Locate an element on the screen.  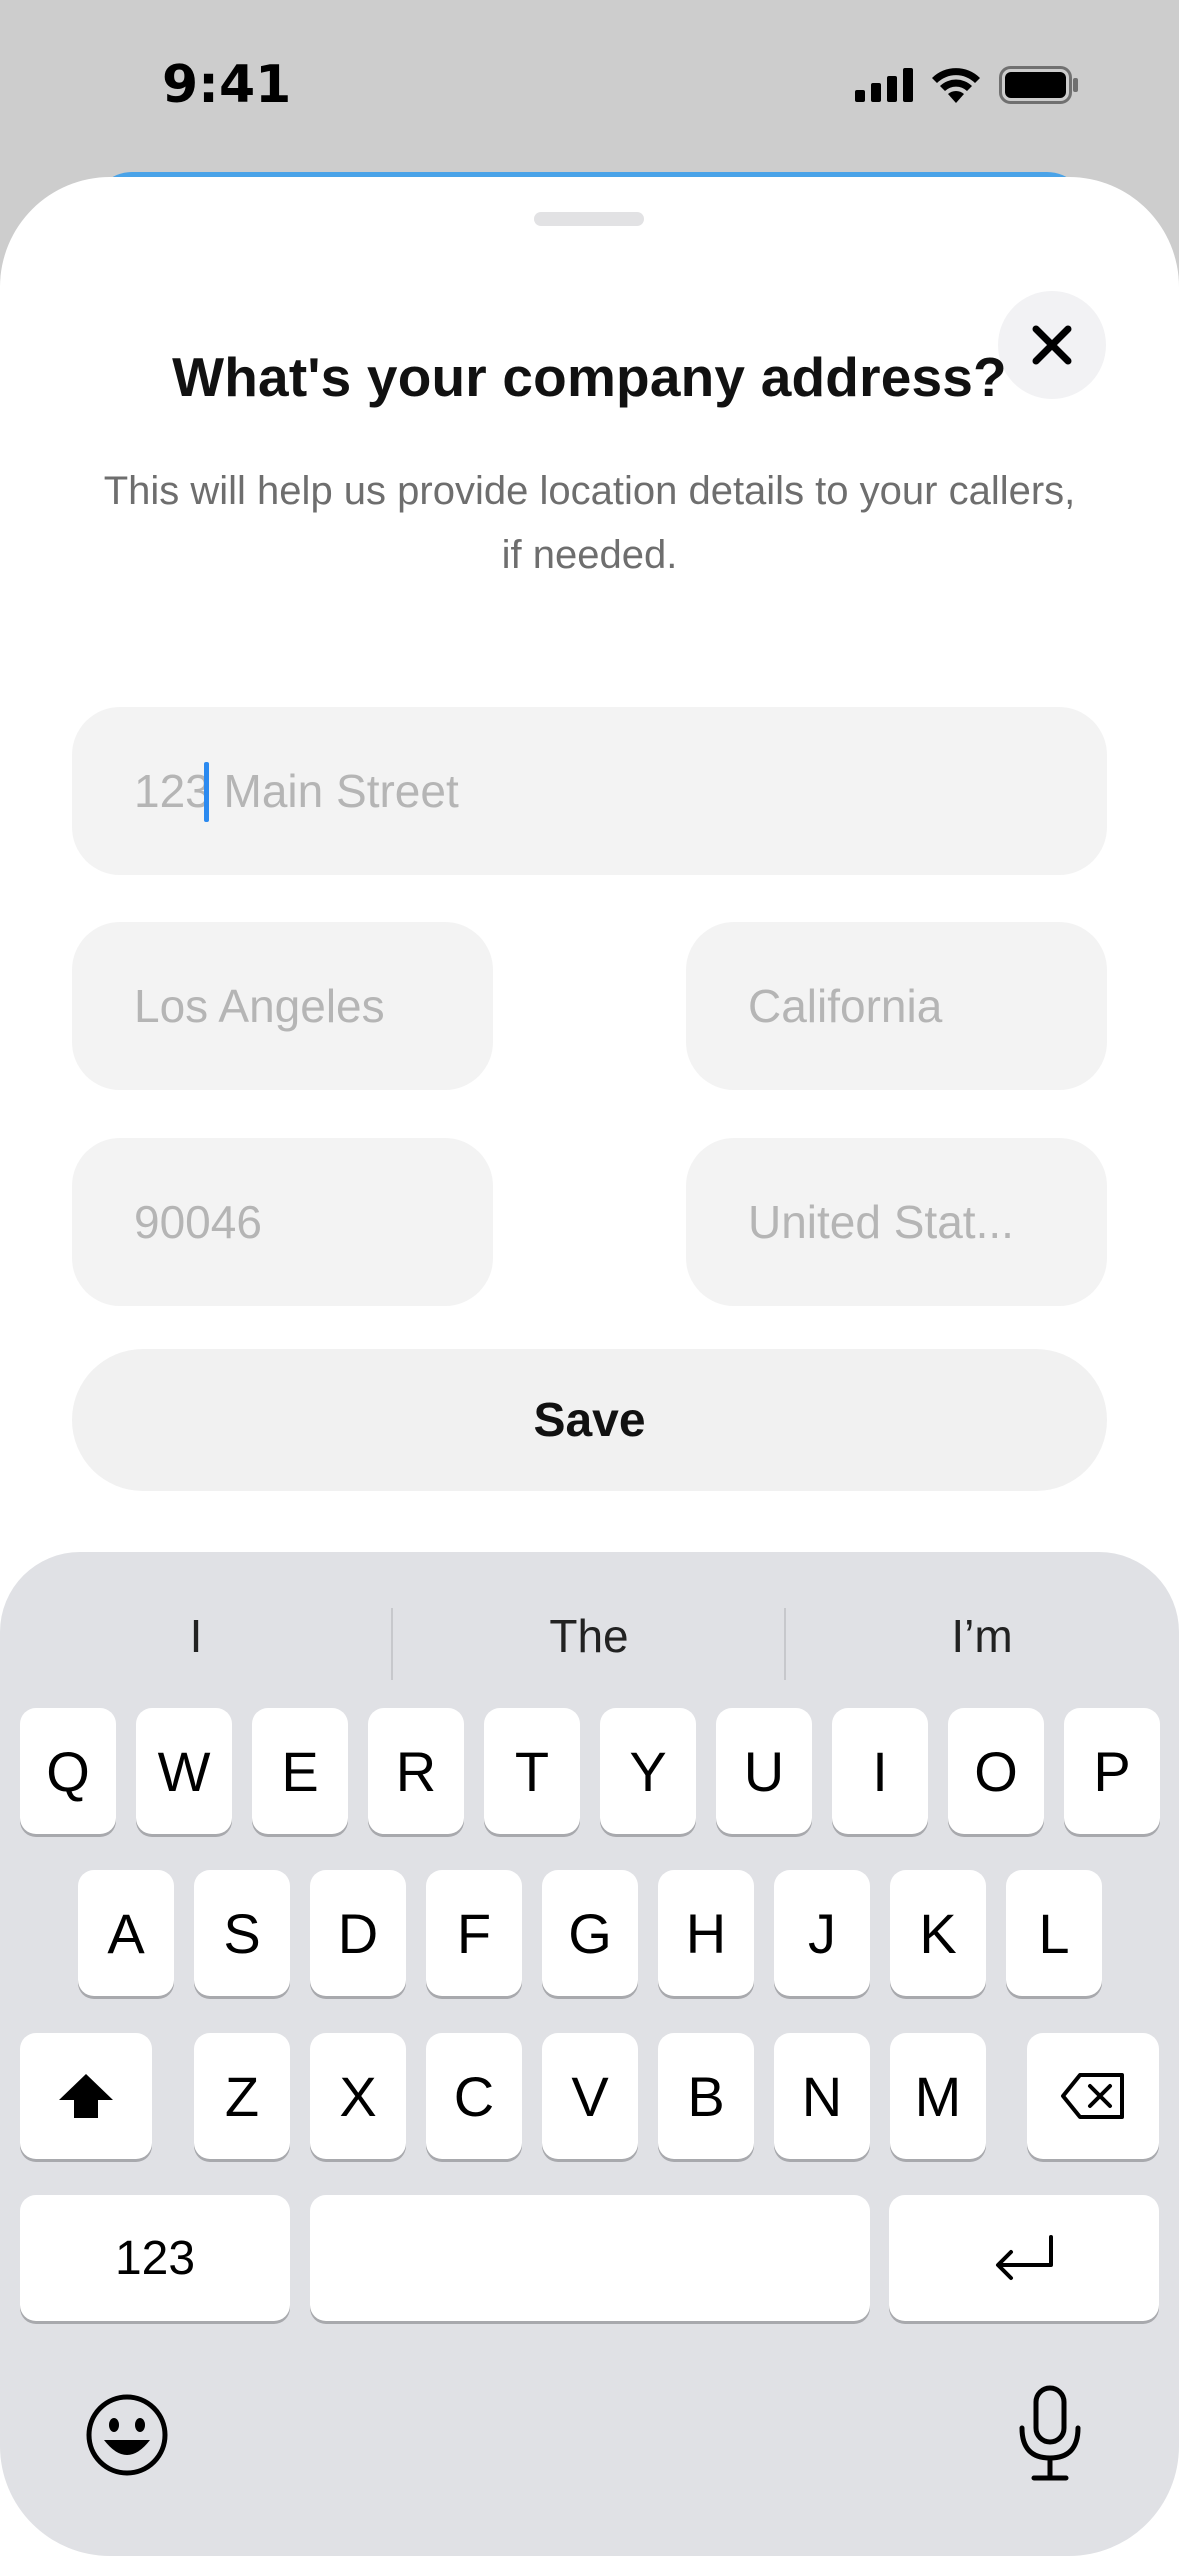
state-input is located at coordinates (926, 1006).